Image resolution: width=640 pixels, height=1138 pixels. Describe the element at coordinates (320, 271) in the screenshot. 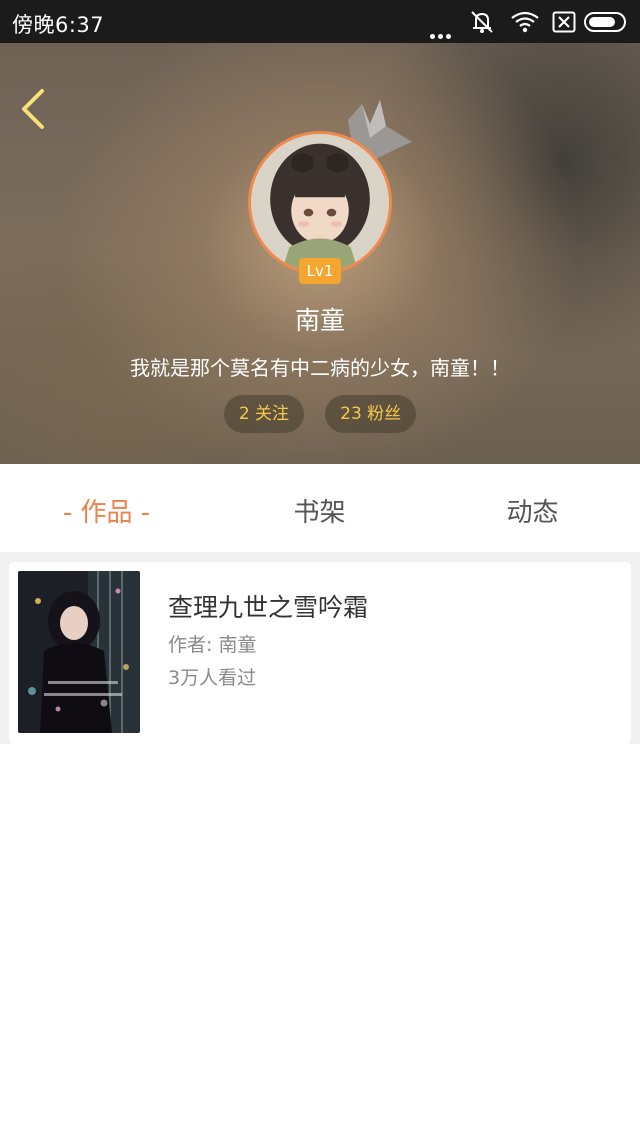

I see `level-badge: Lv1` at that location.